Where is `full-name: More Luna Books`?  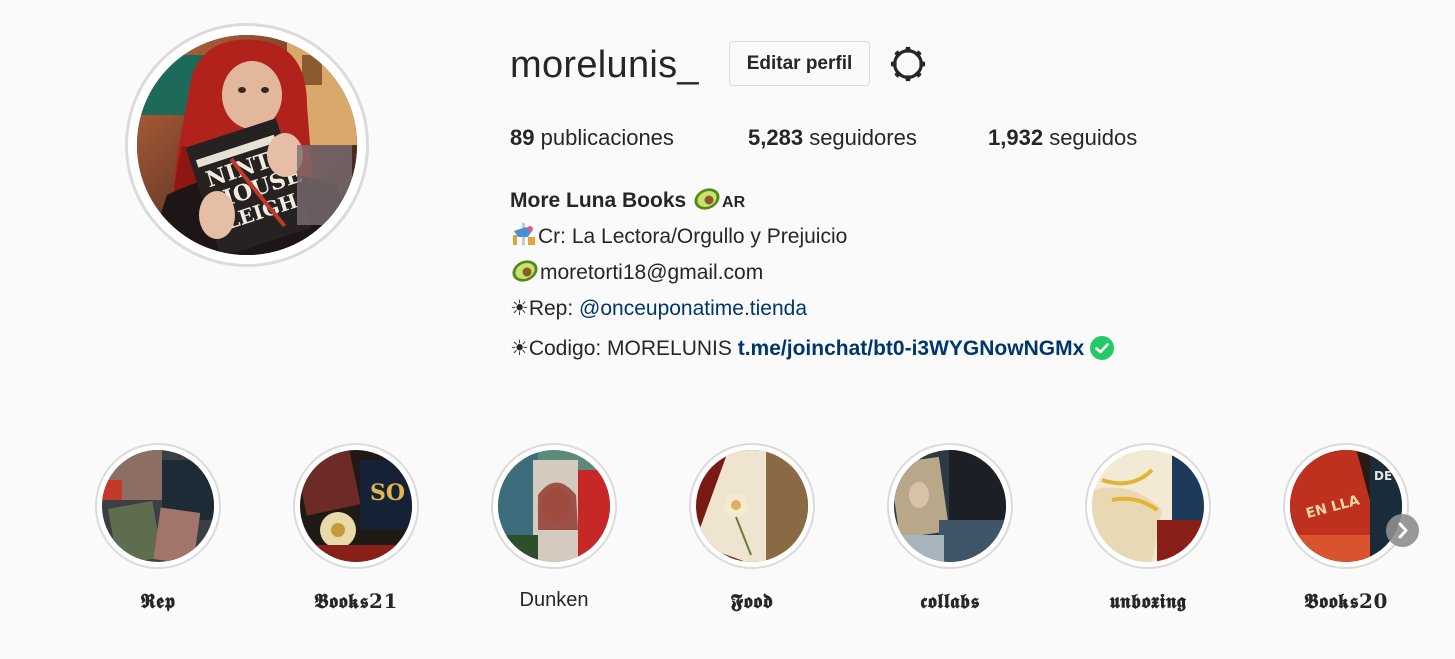
full-name: More Luna Books is located at coordinates (598, 200).